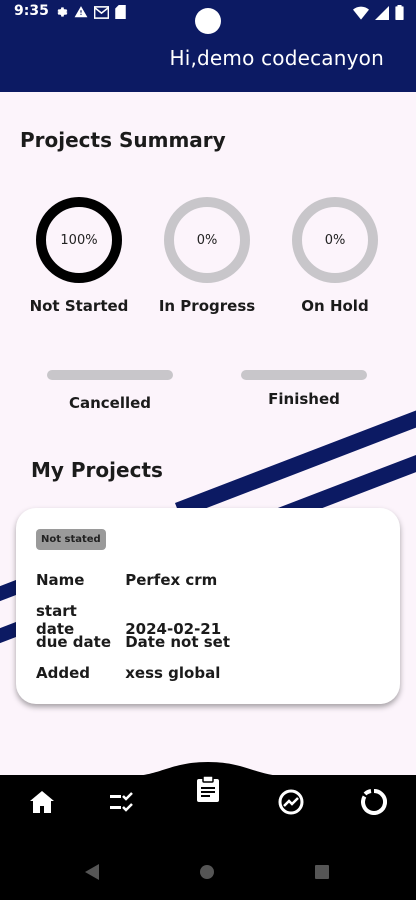 This screenshot has height=900, width=416. What do you see at coordinates (304, 389) in the screenshot?
I see `bar-finished: Finished` at bounding box center [304, 389].